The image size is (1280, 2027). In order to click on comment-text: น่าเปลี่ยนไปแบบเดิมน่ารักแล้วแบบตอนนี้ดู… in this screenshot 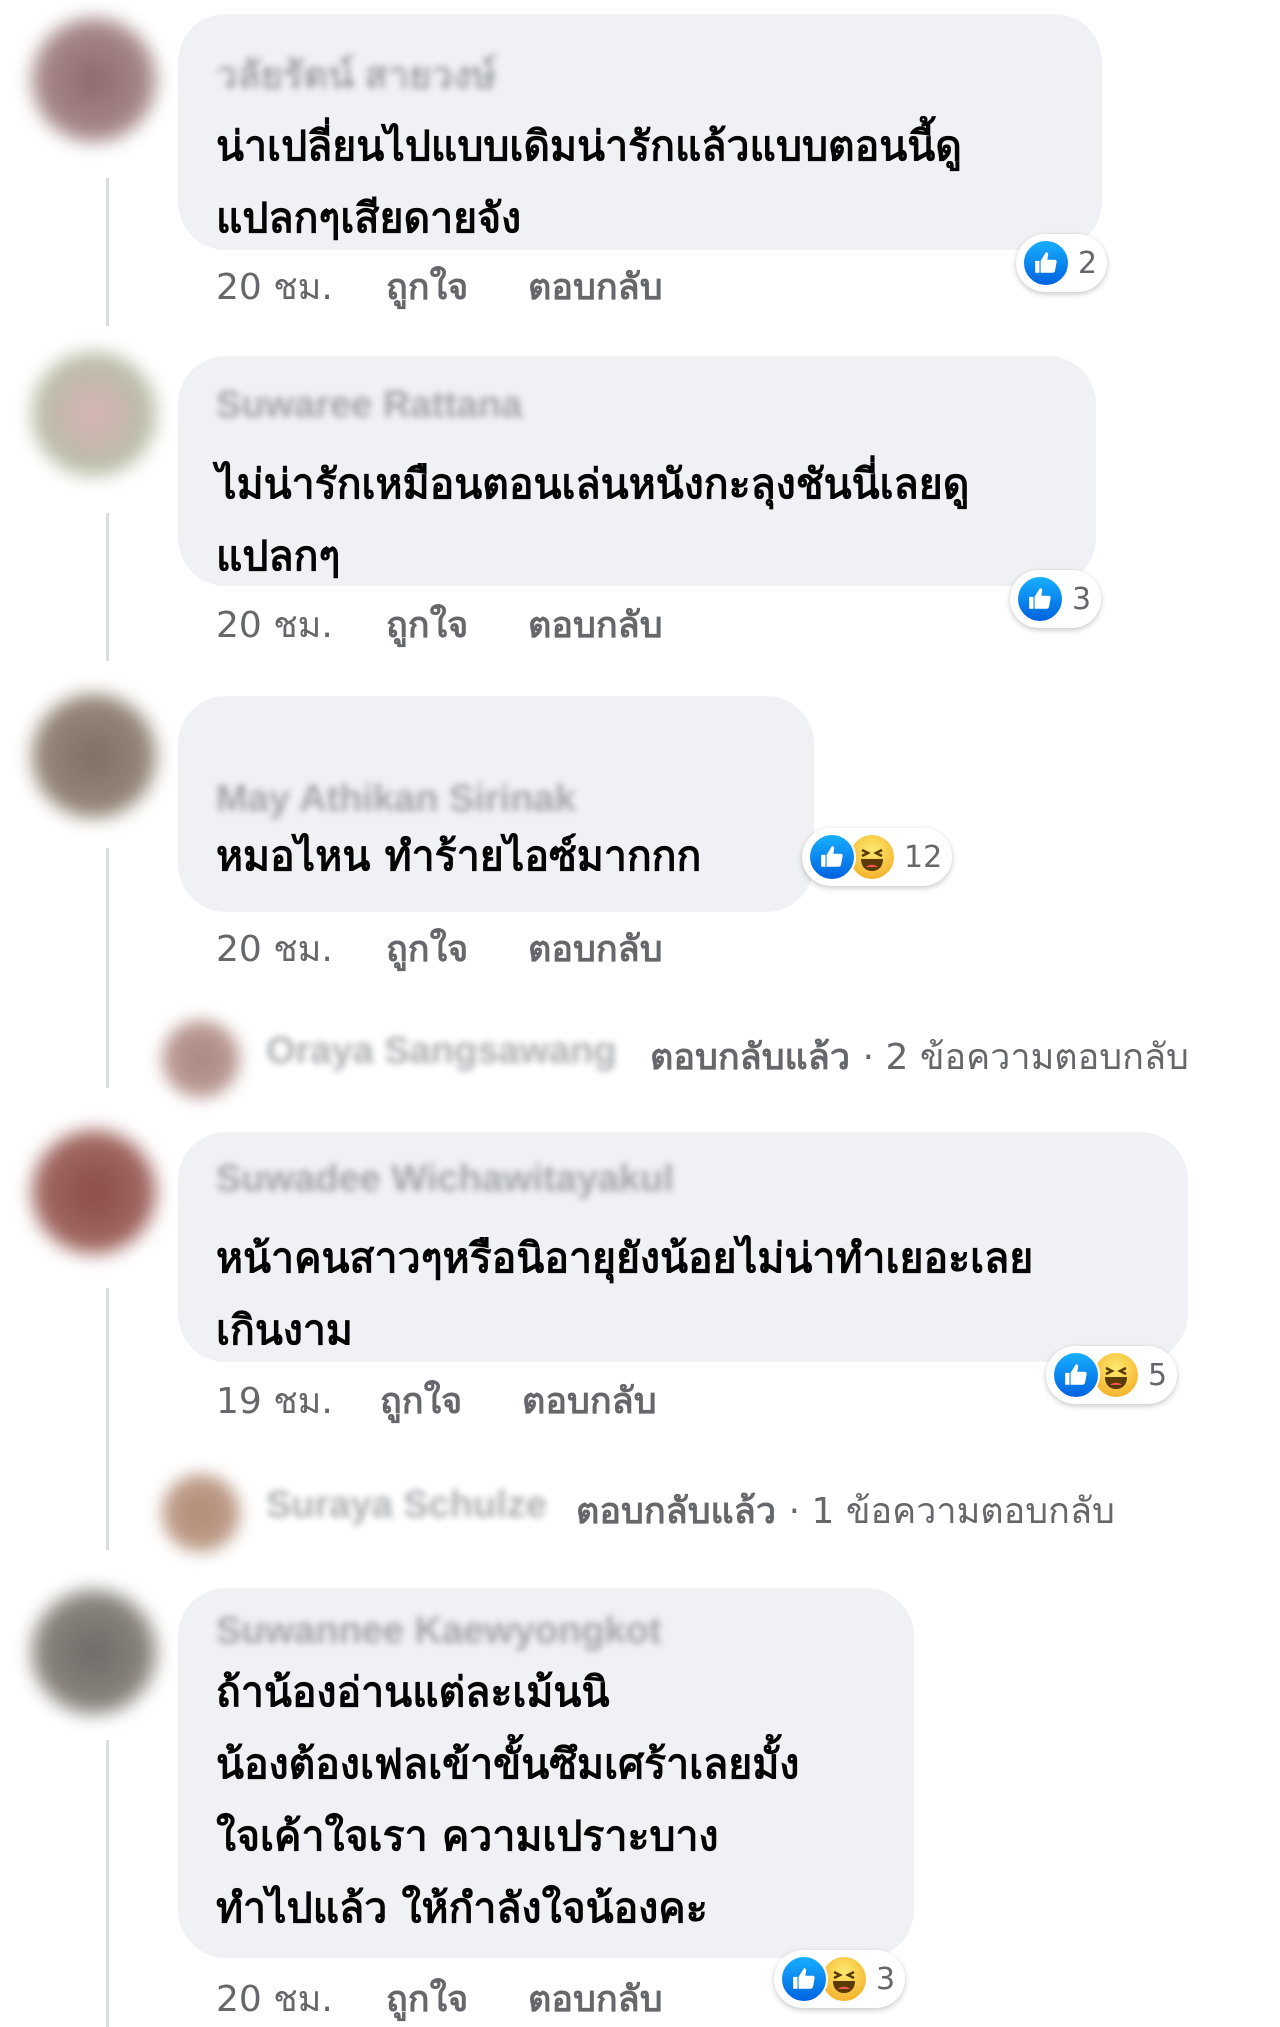, I will do `click(589, 182)`.